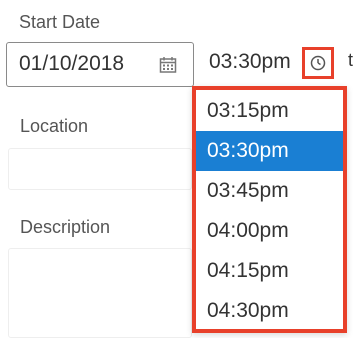 This screenshot has width=359, height=338. I want to click on start-time-value: 03:30pm, so click(250, 62).